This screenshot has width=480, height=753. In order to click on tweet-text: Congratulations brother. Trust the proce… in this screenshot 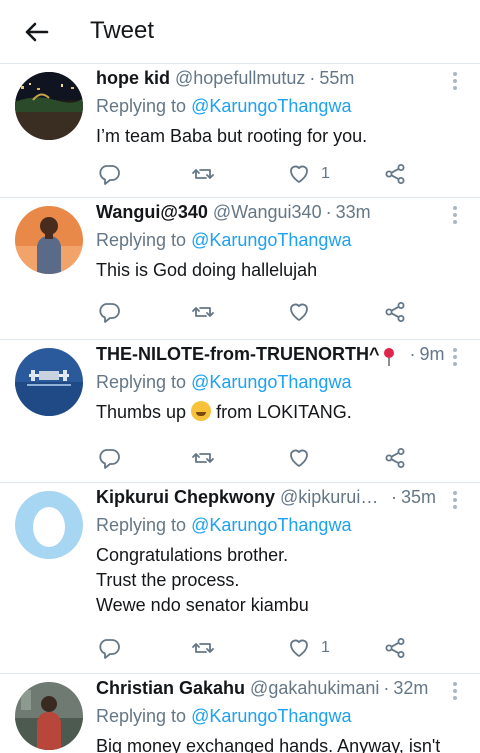, I will do `click(202, 580)`.